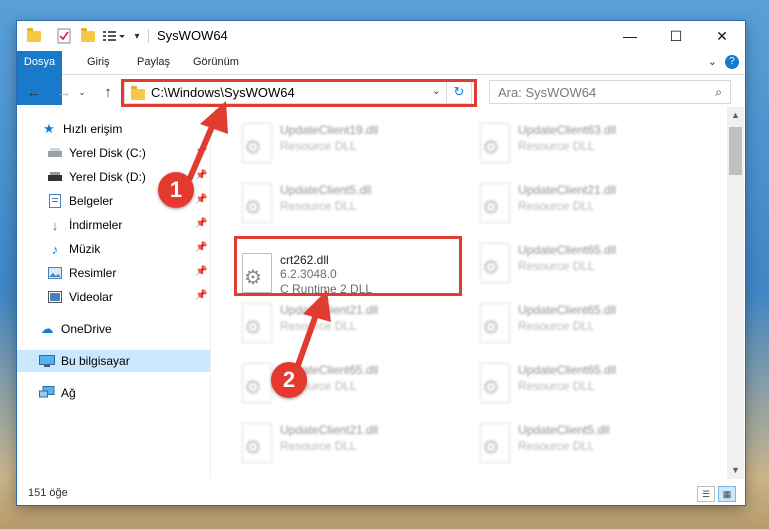  I want to click on annotation-arrows, so click(259, 236).